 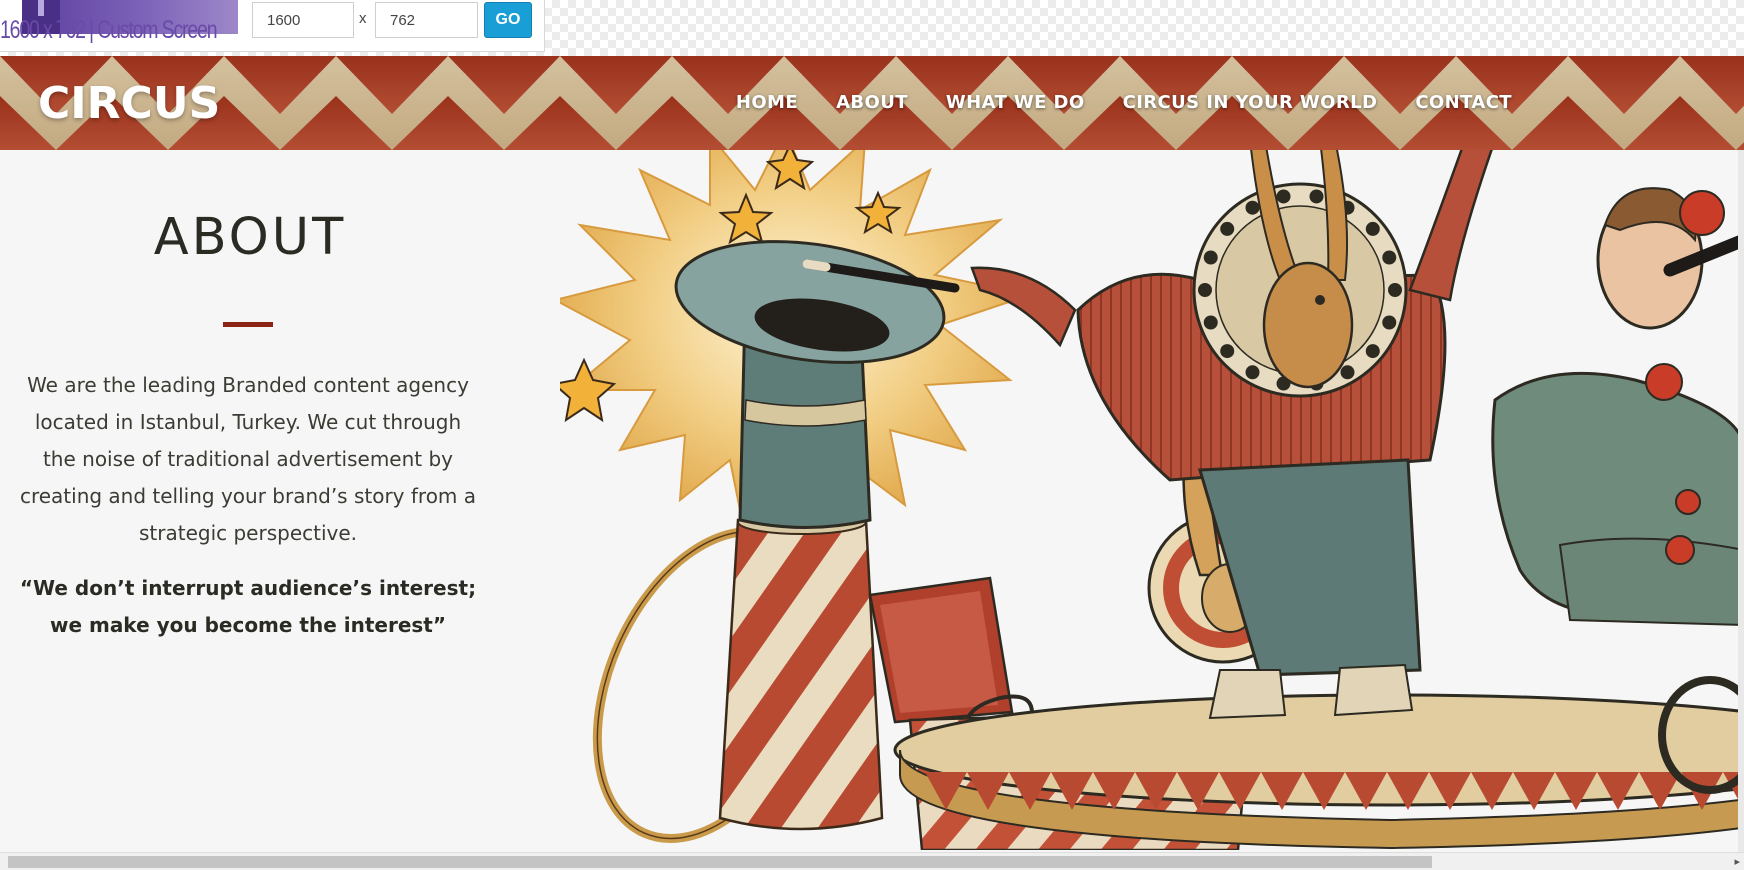 What do you see at coordinates (363, 18) in the screenshot?
I see `dimension-separator: x` at bounding box center [363, 18].